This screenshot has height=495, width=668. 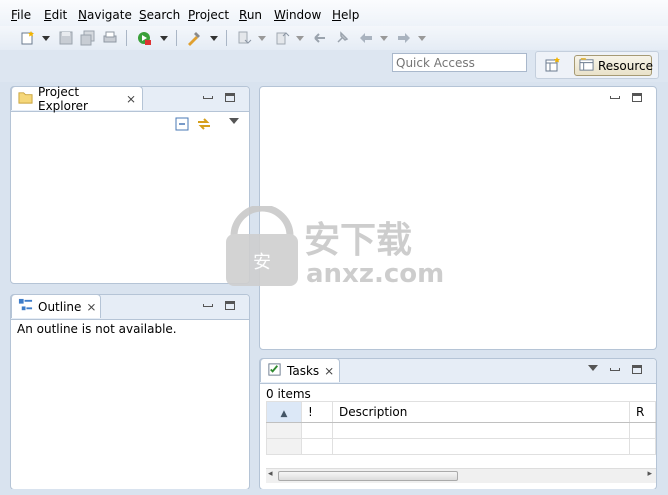 What do you see at coordinates (130, 392) in the screenshot?
I see `outline-view: Outline ⨯ An outline is not available.` at bounding box center [130, 392].